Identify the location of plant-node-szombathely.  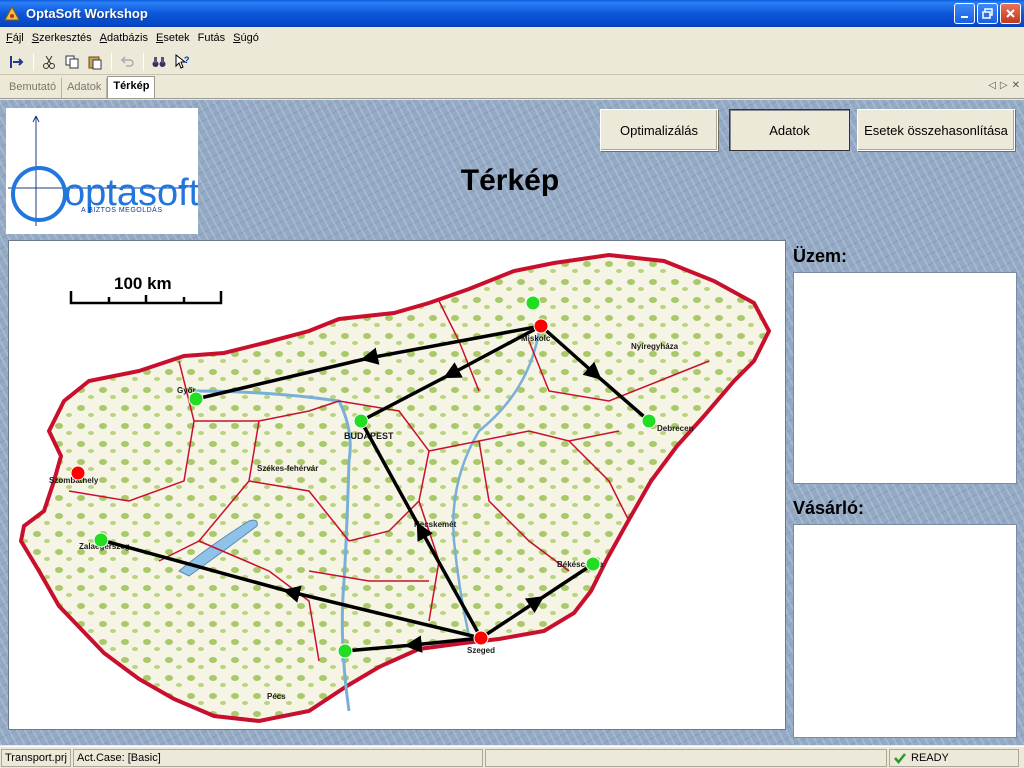
(78, 473).